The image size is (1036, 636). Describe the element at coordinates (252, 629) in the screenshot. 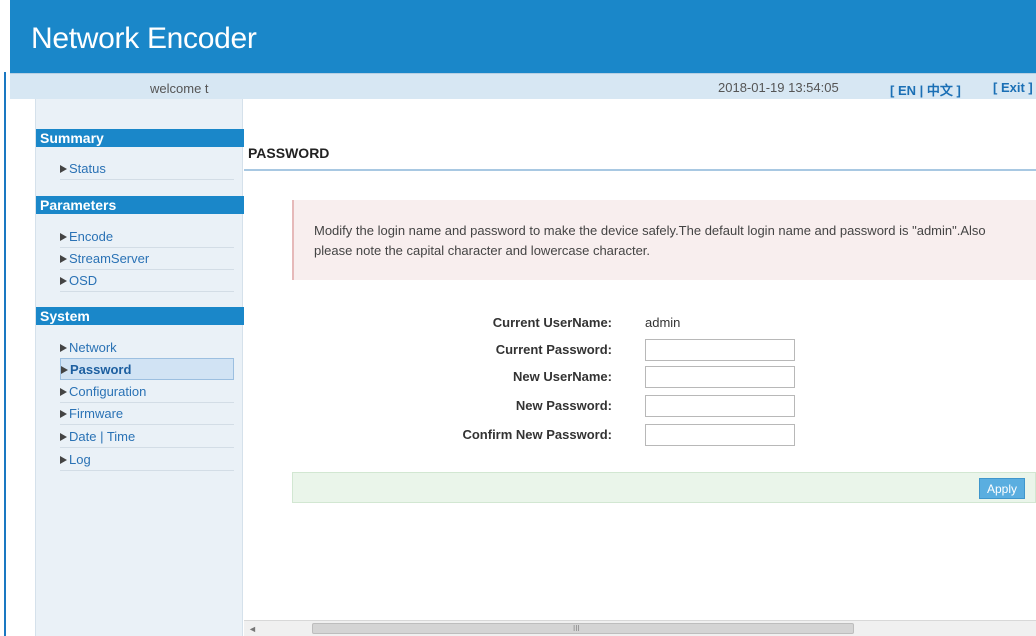

I see `scroll-left-arrow-icon: ◄` at that location.